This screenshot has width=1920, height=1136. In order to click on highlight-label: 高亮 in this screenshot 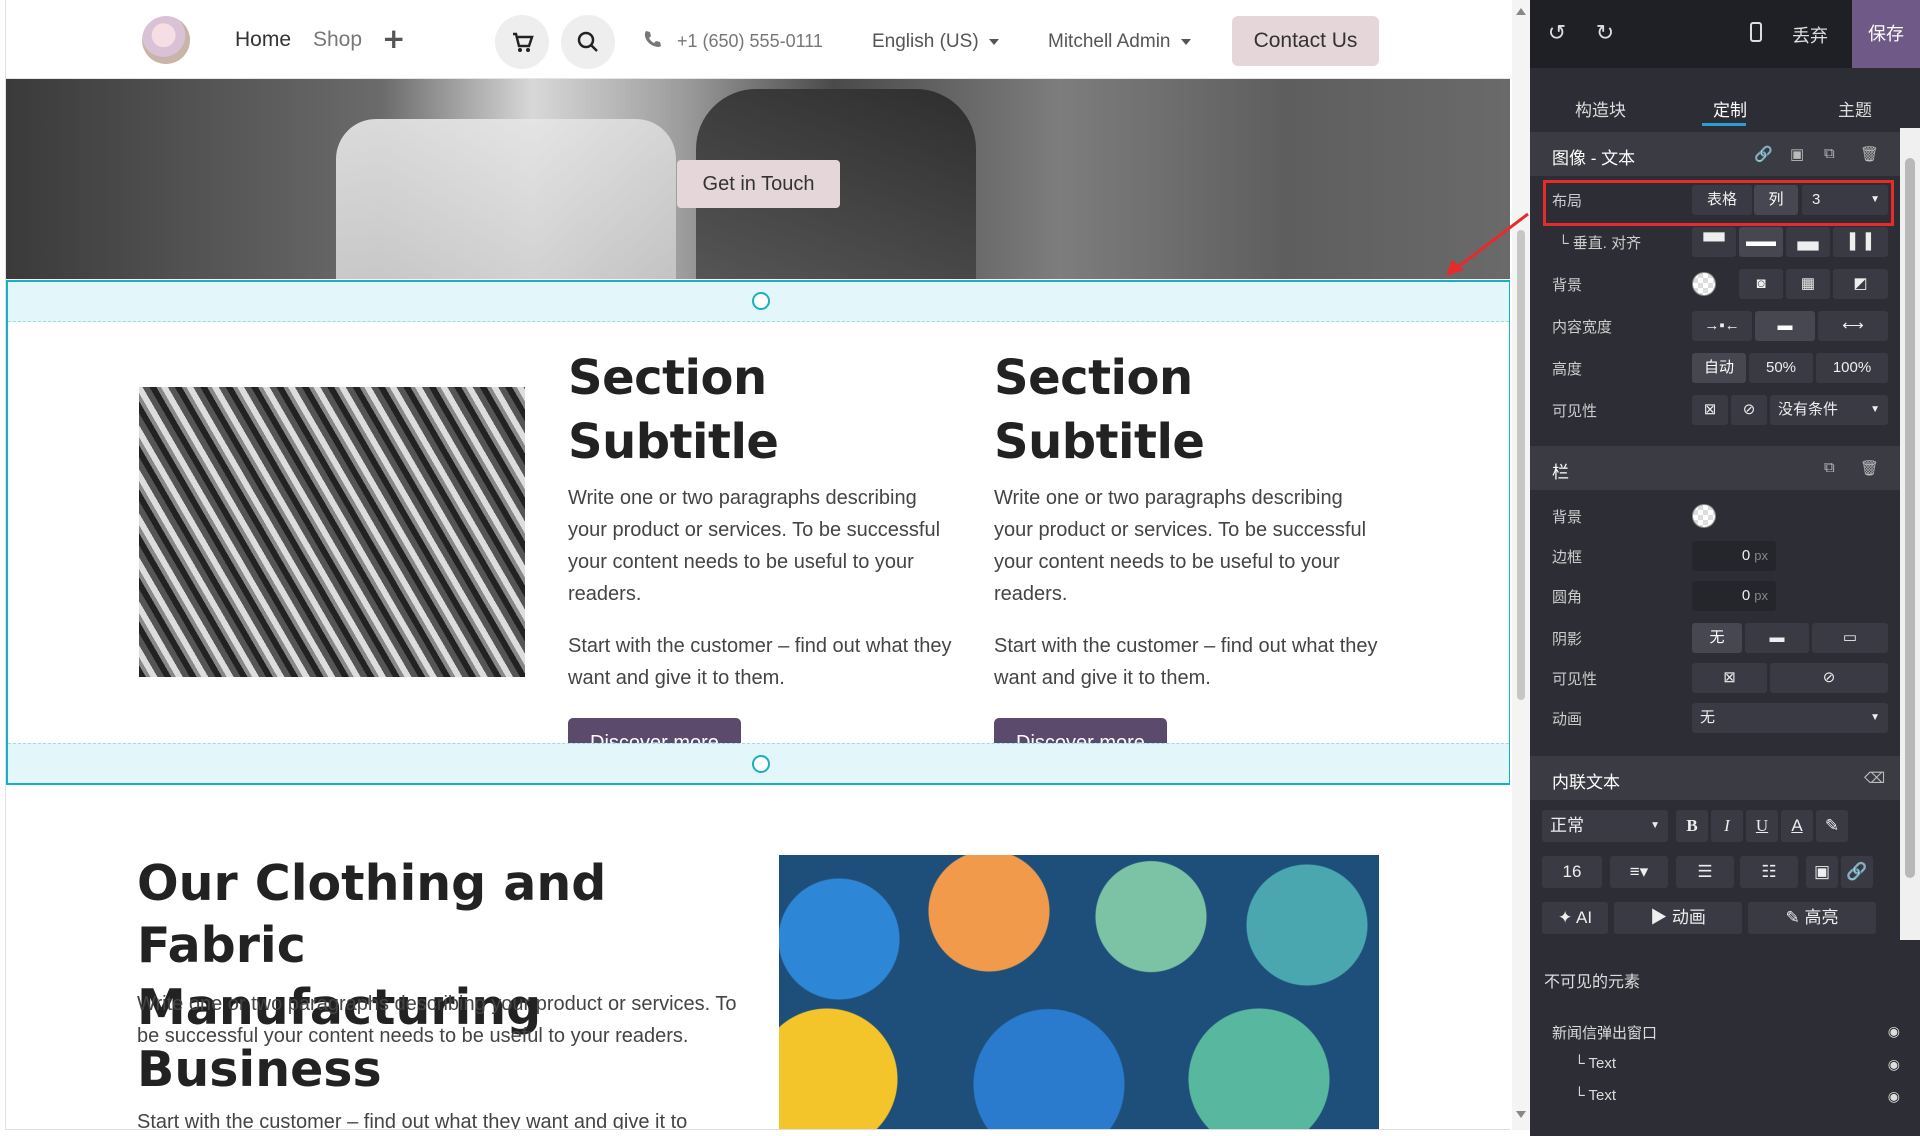, I will do `click(1821, 917)`.